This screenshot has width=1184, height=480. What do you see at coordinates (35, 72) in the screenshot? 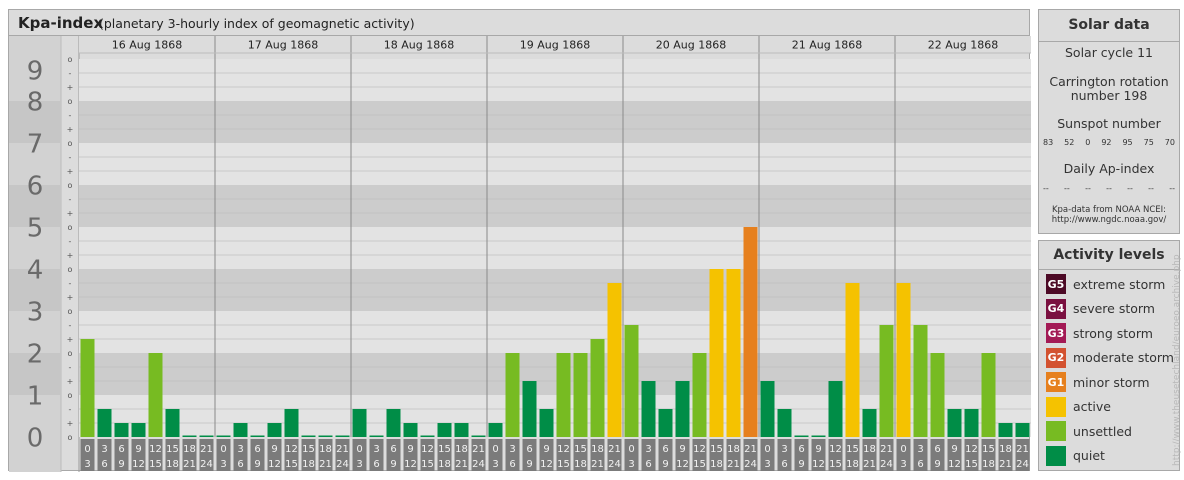
I see `y-tick-label: 9` at bounding box center [35, 72].